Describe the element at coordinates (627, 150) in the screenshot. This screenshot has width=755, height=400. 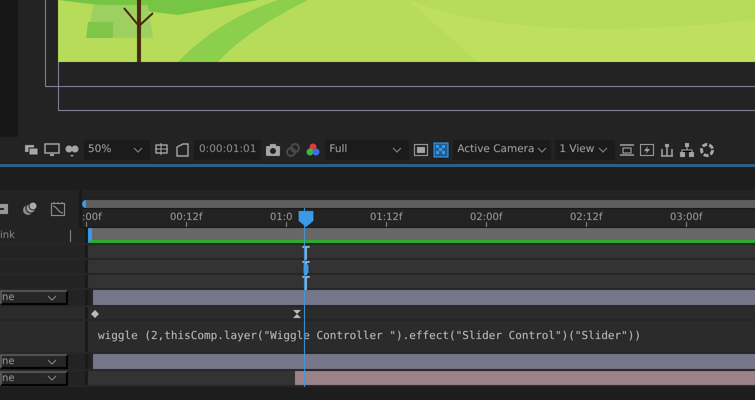
I see `align-icon` at that location.